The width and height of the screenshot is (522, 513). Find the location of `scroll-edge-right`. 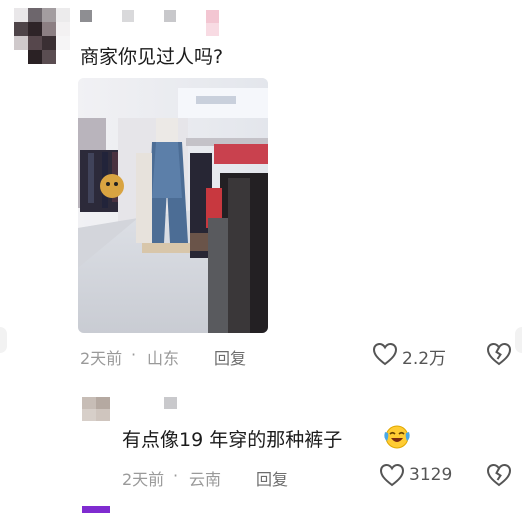

scroll-edge-right is located at coordinates (518, 340).